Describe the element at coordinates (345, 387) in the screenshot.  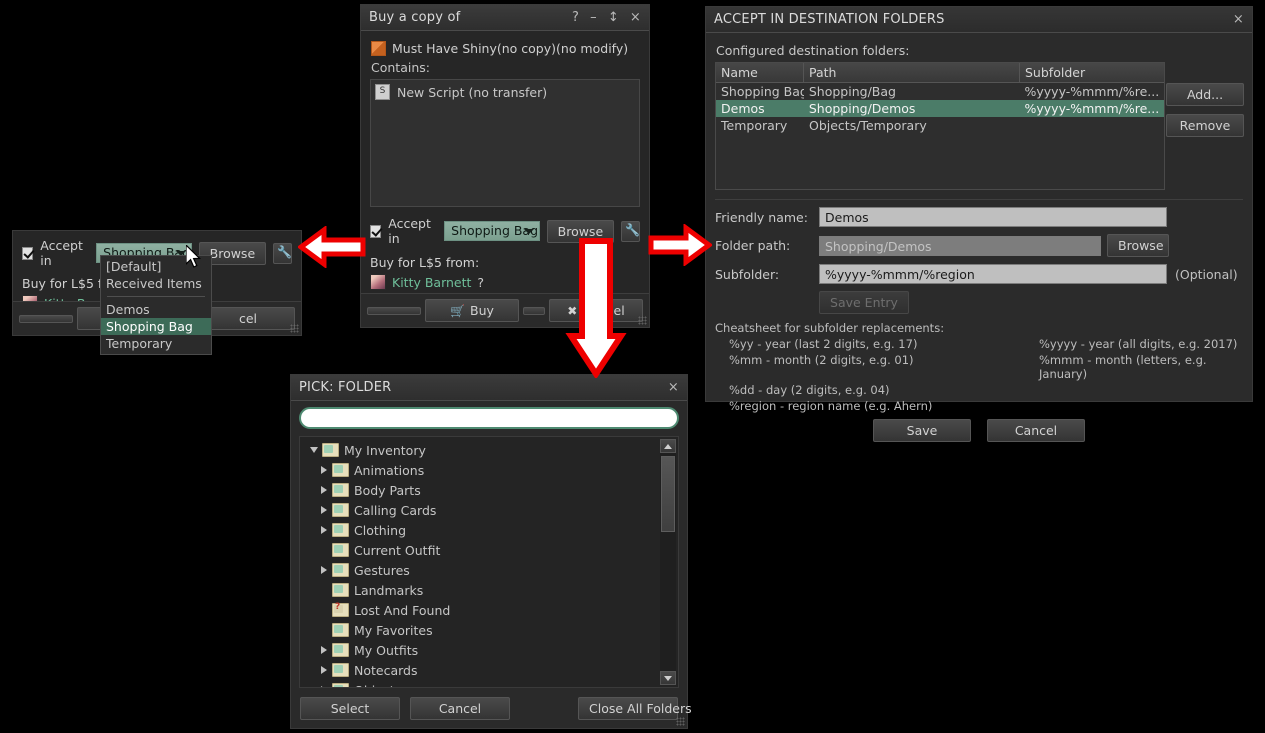
I see `pick-folder-title: PICK: FOLDER` at that location.